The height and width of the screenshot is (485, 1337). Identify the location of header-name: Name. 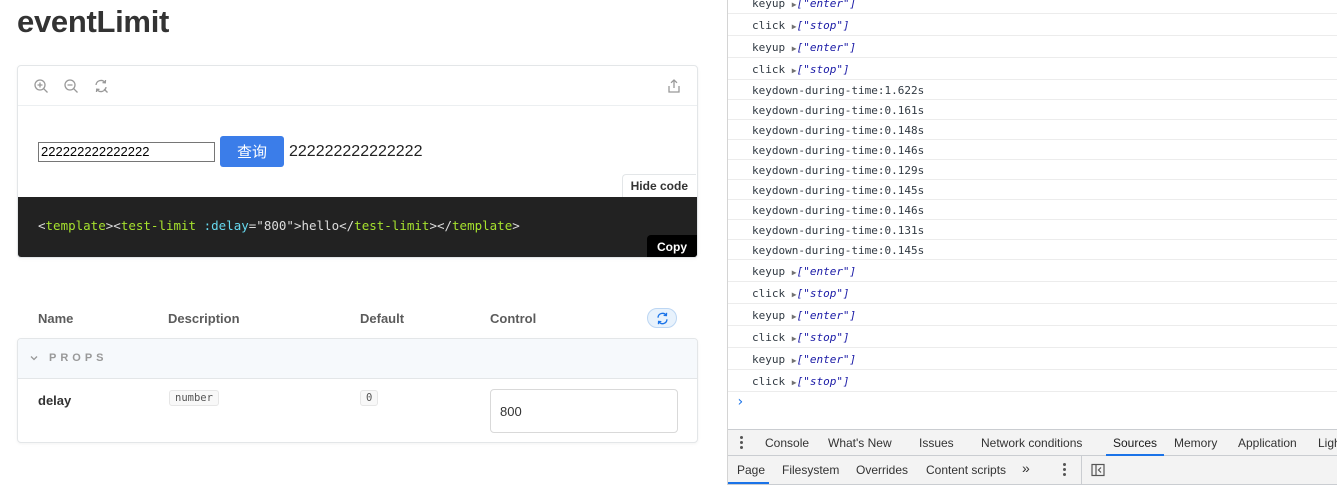
(56, 318).